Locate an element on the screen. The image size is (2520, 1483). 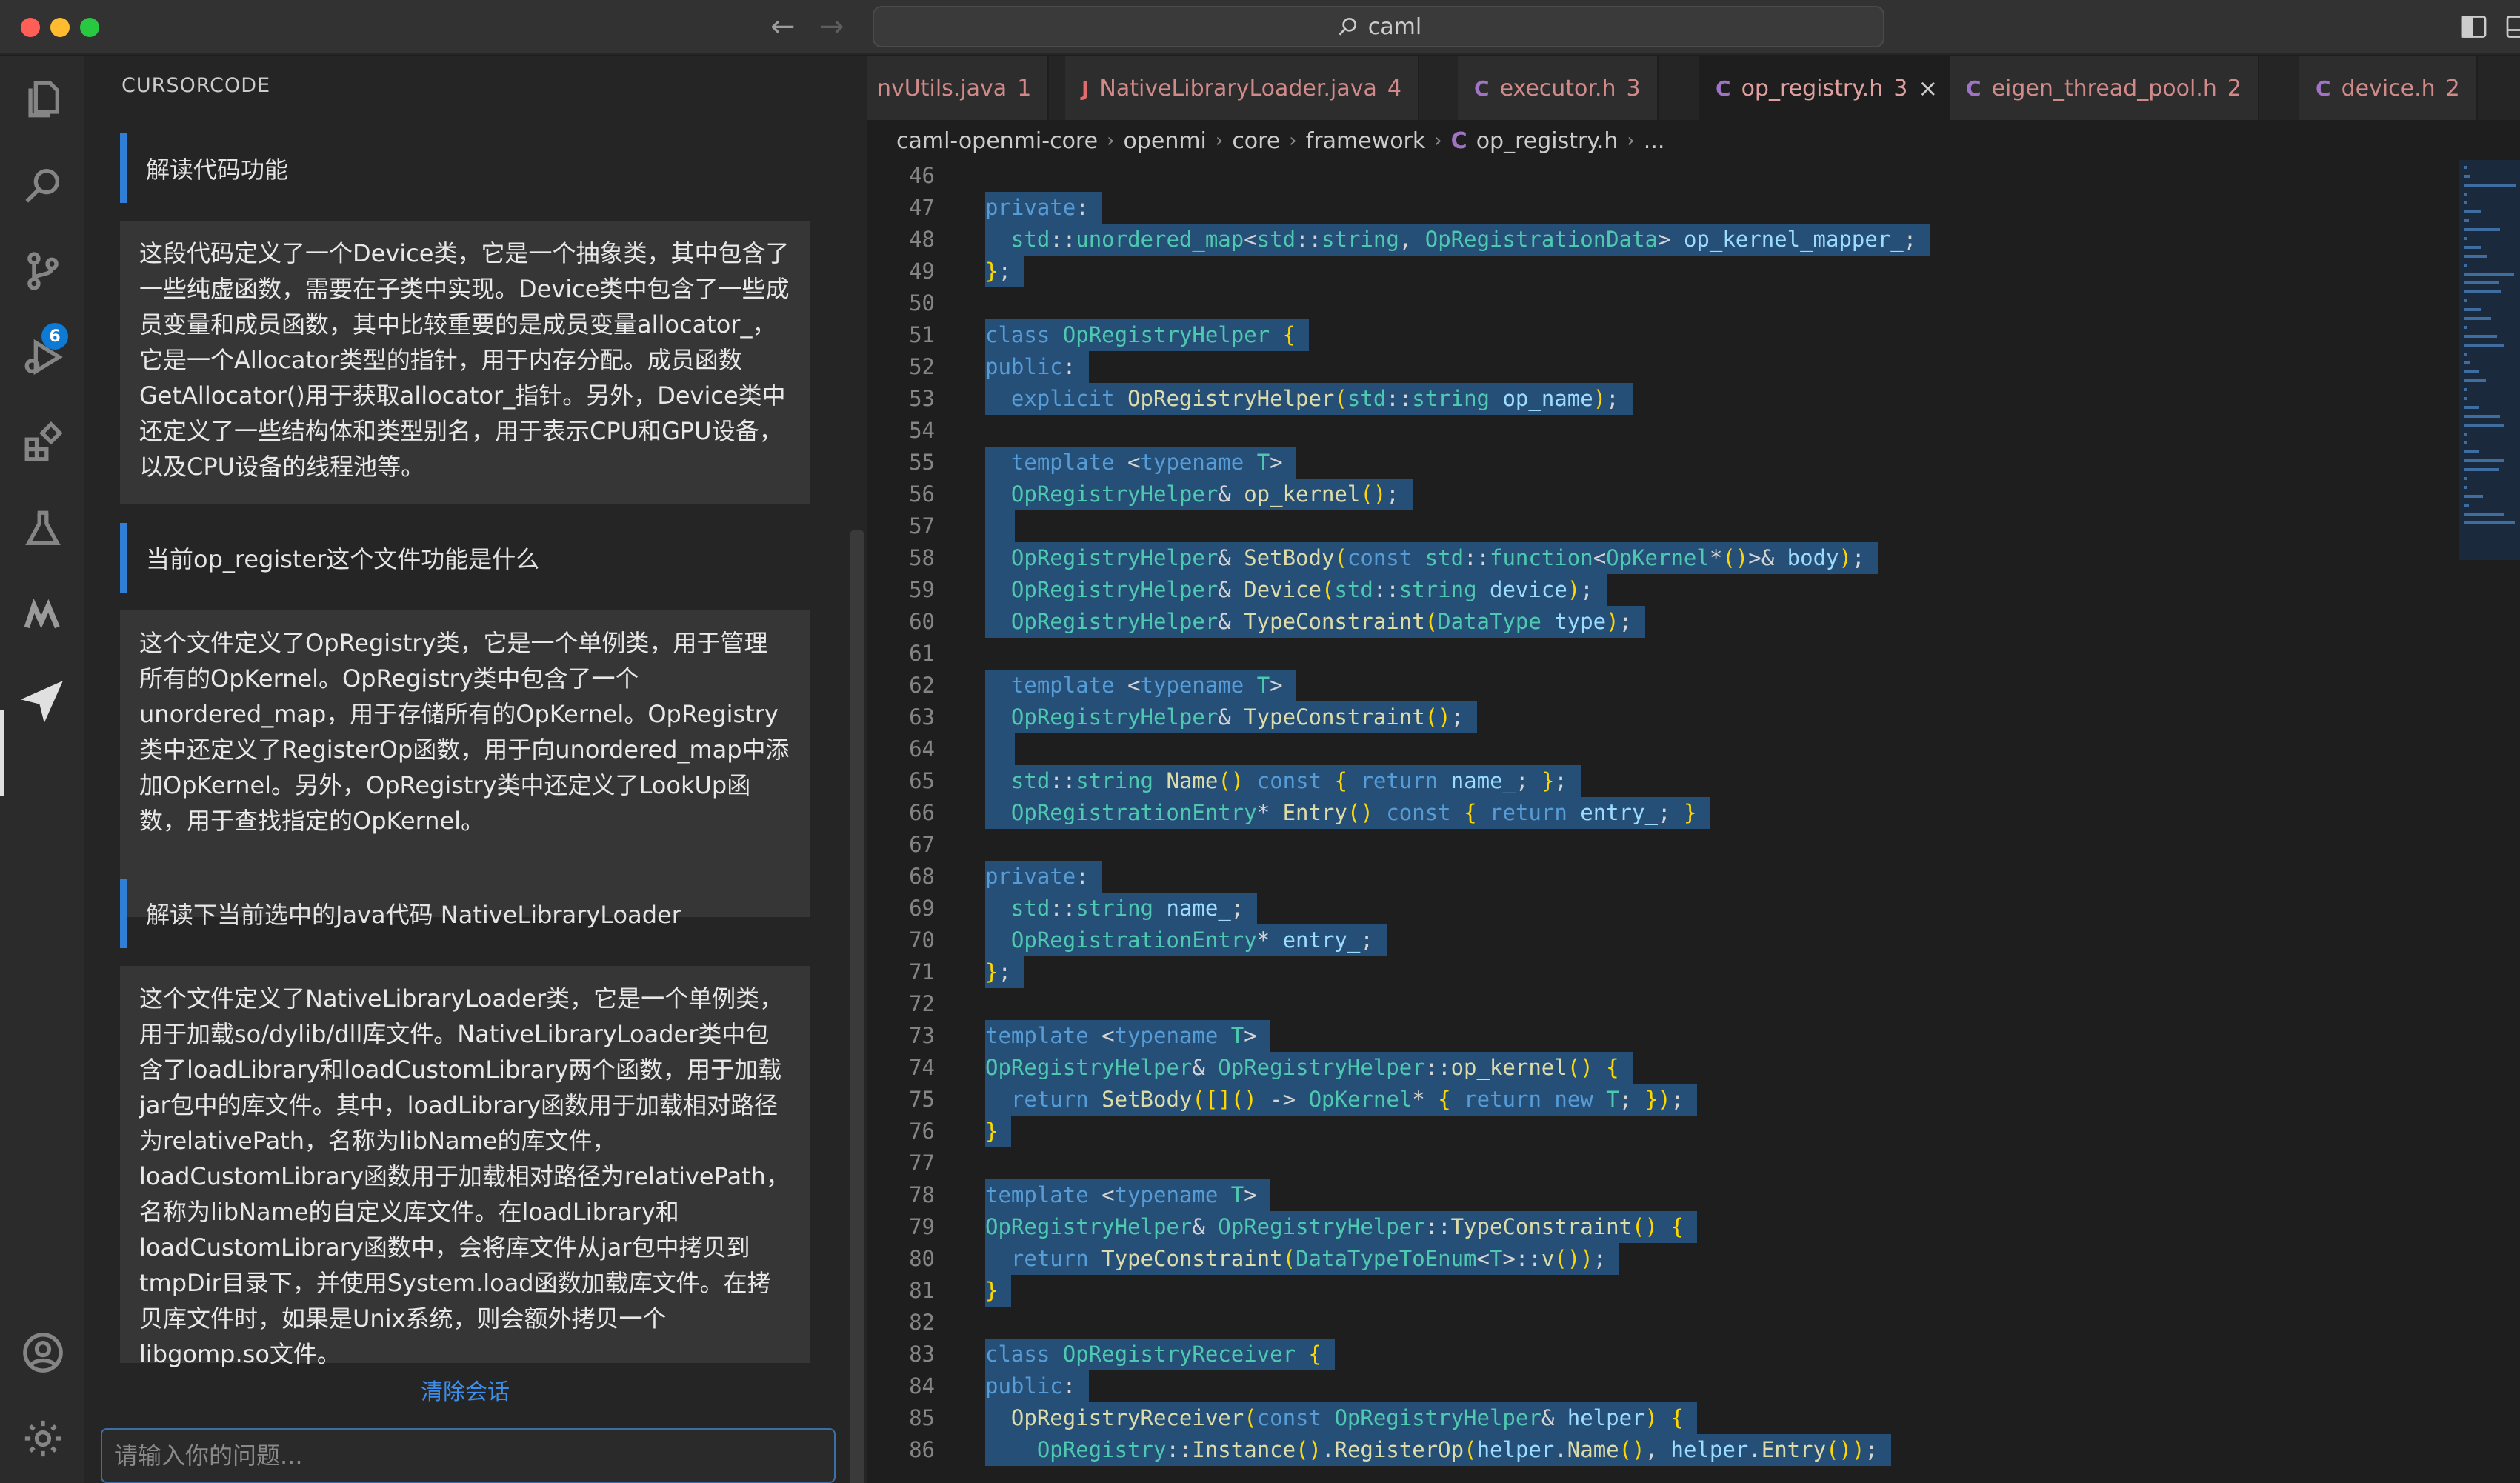
tab-device-h: Cdevice.h 2 is located at coordinates (2388, 88).